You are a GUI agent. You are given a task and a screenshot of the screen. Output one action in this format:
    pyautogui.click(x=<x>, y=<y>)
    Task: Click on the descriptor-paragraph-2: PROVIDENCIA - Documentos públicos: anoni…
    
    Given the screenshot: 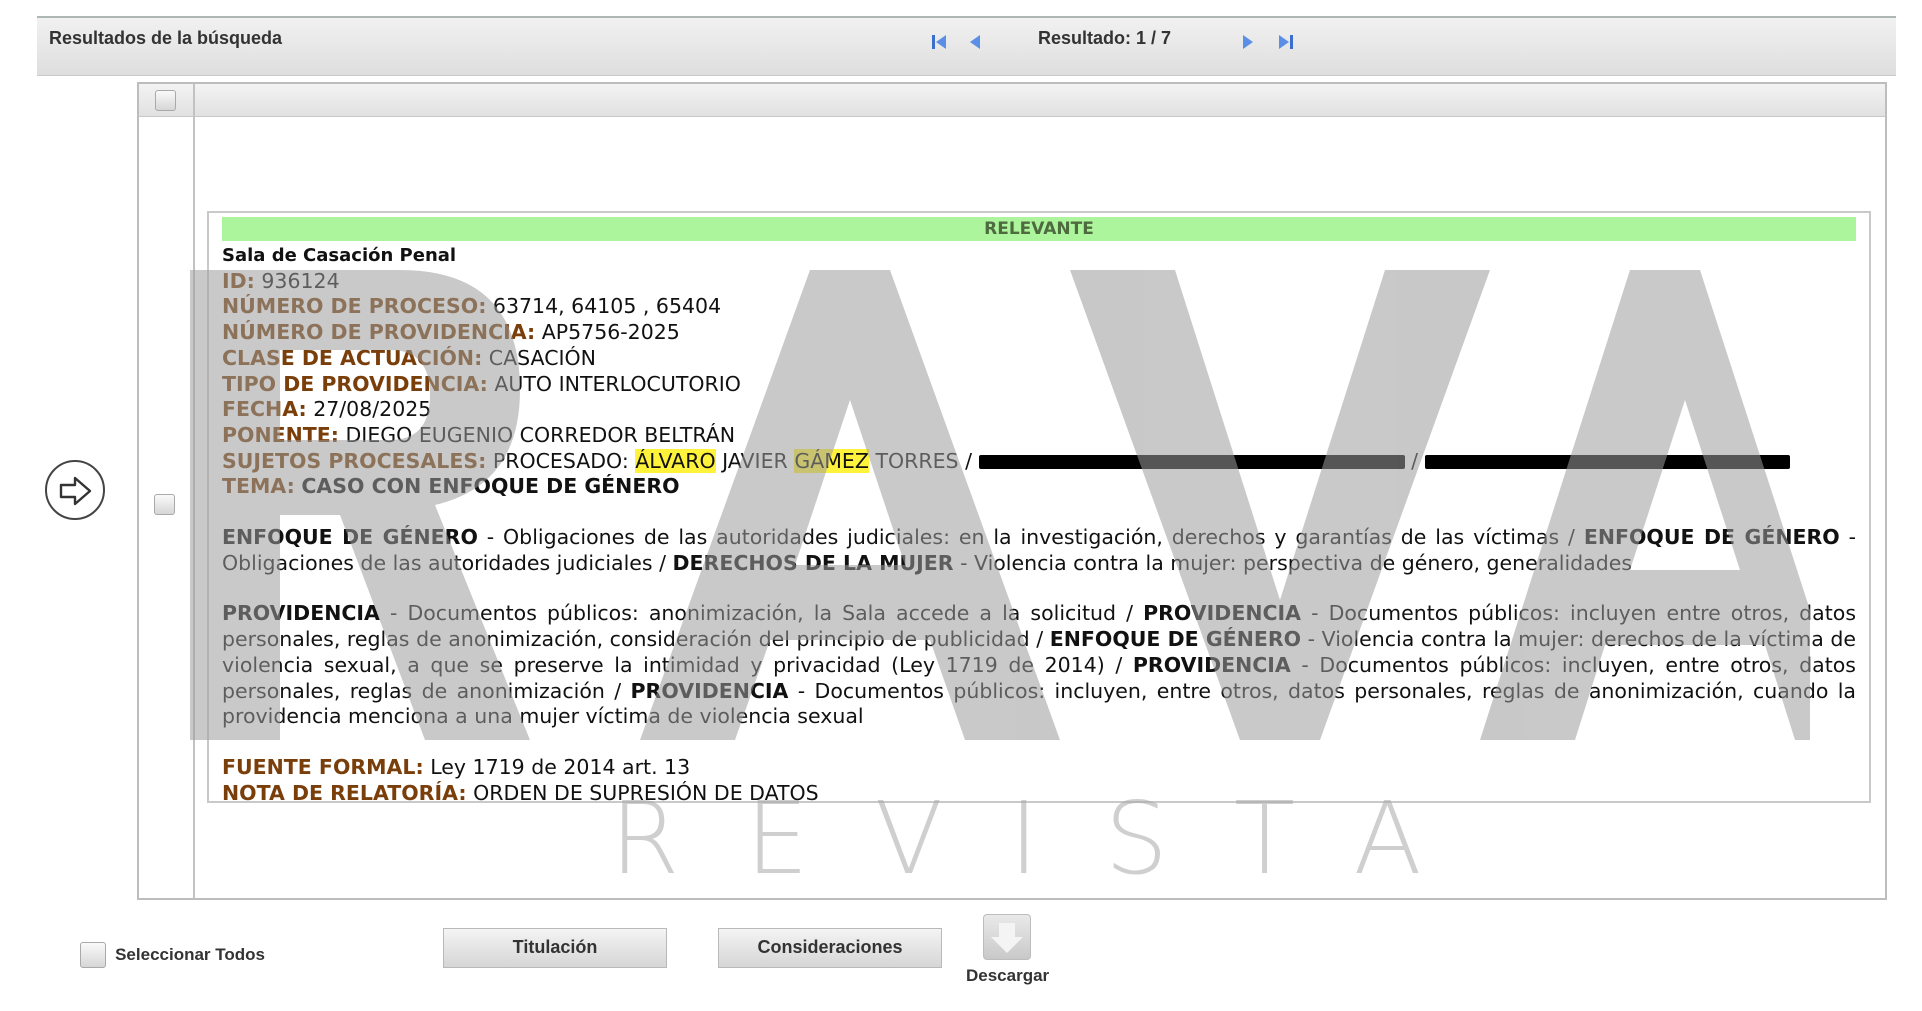 What is the action you would take?
    pyautogui.click(x=1039, y=665)
    